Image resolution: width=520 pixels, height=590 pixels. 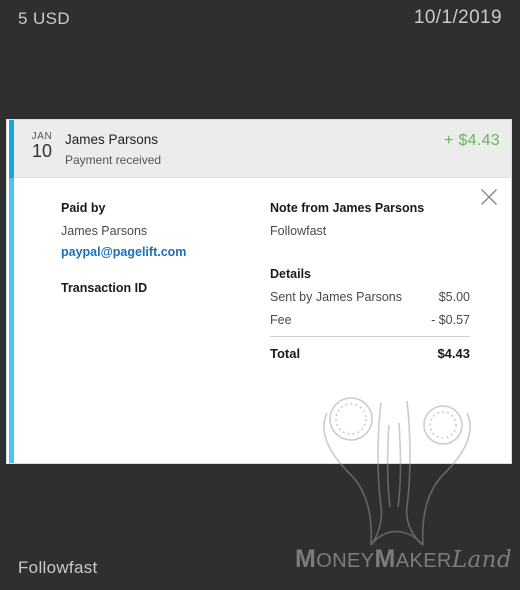 I want to click on watermark-m2: M, so click(x=385, y=559).